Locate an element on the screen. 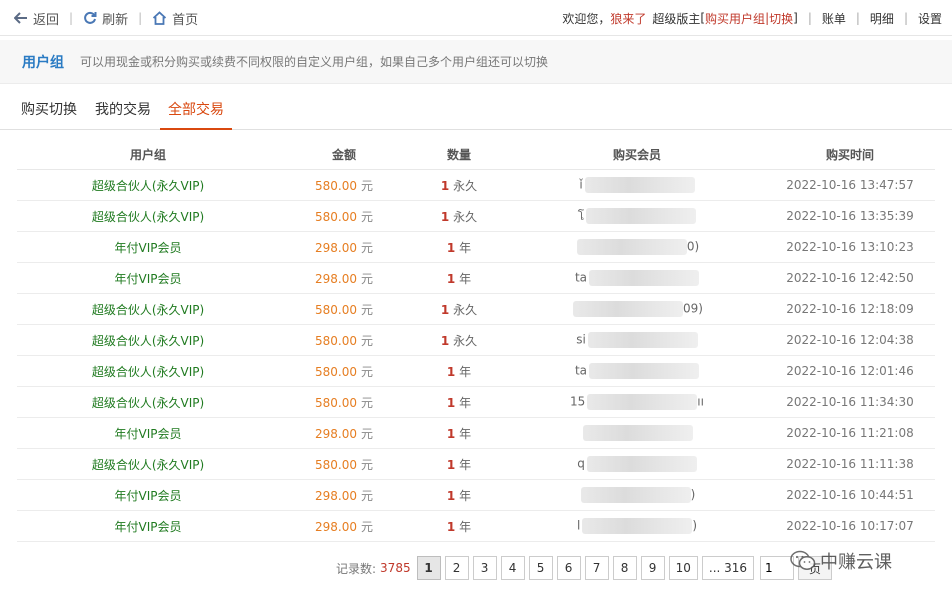 The height and width of the screenshot is (601, 952). cell-quantity: 1年 is located at coordinates (459, 371).